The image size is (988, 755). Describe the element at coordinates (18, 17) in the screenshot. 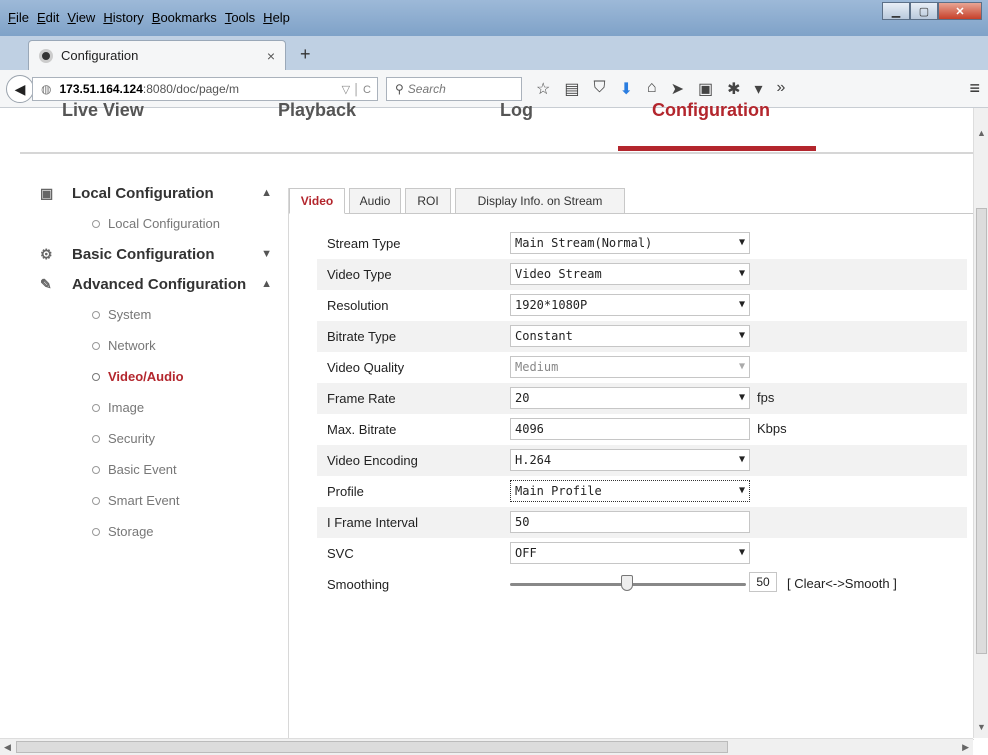

I see `menu-file: File` at that location.